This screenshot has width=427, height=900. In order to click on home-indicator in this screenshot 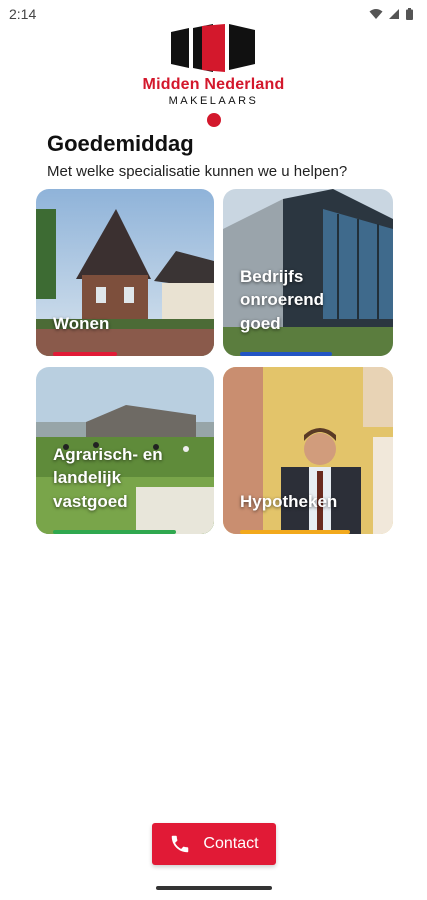, I will do `click(214, 888)`.